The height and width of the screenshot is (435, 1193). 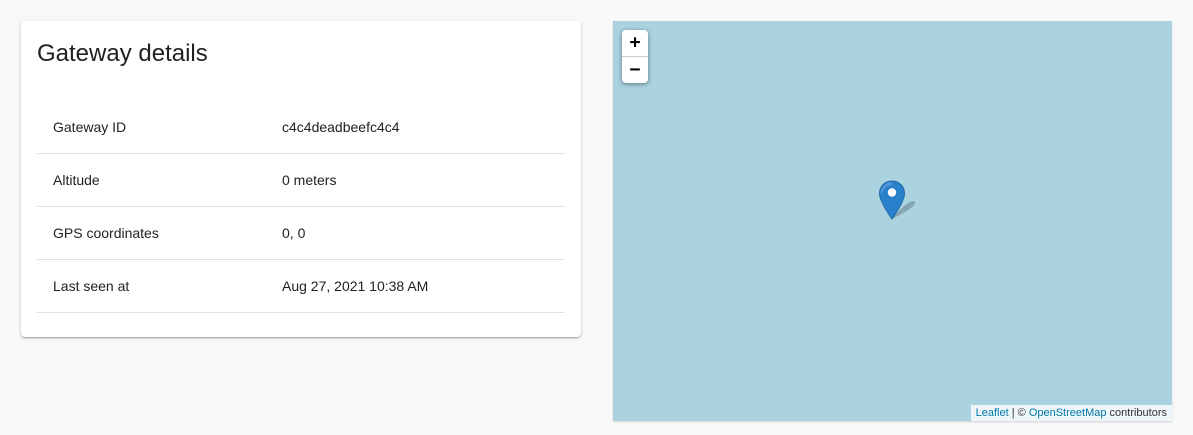 I want to click on row-value: 0, 0, so click(x=294, y=233).